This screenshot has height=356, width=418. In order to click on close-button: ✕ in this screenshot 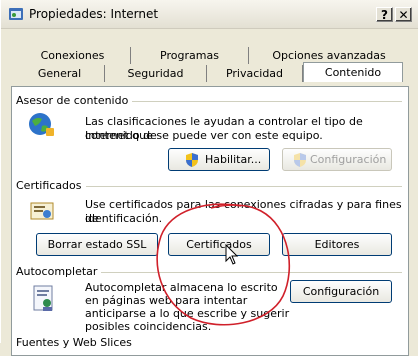, I will do `click(403, 14)`.